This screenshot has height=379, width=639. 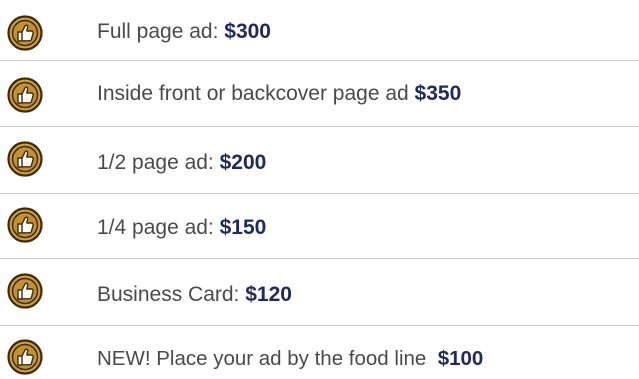 I want to click on list-item: Full page ad: $300, so click(x=319, y=32).